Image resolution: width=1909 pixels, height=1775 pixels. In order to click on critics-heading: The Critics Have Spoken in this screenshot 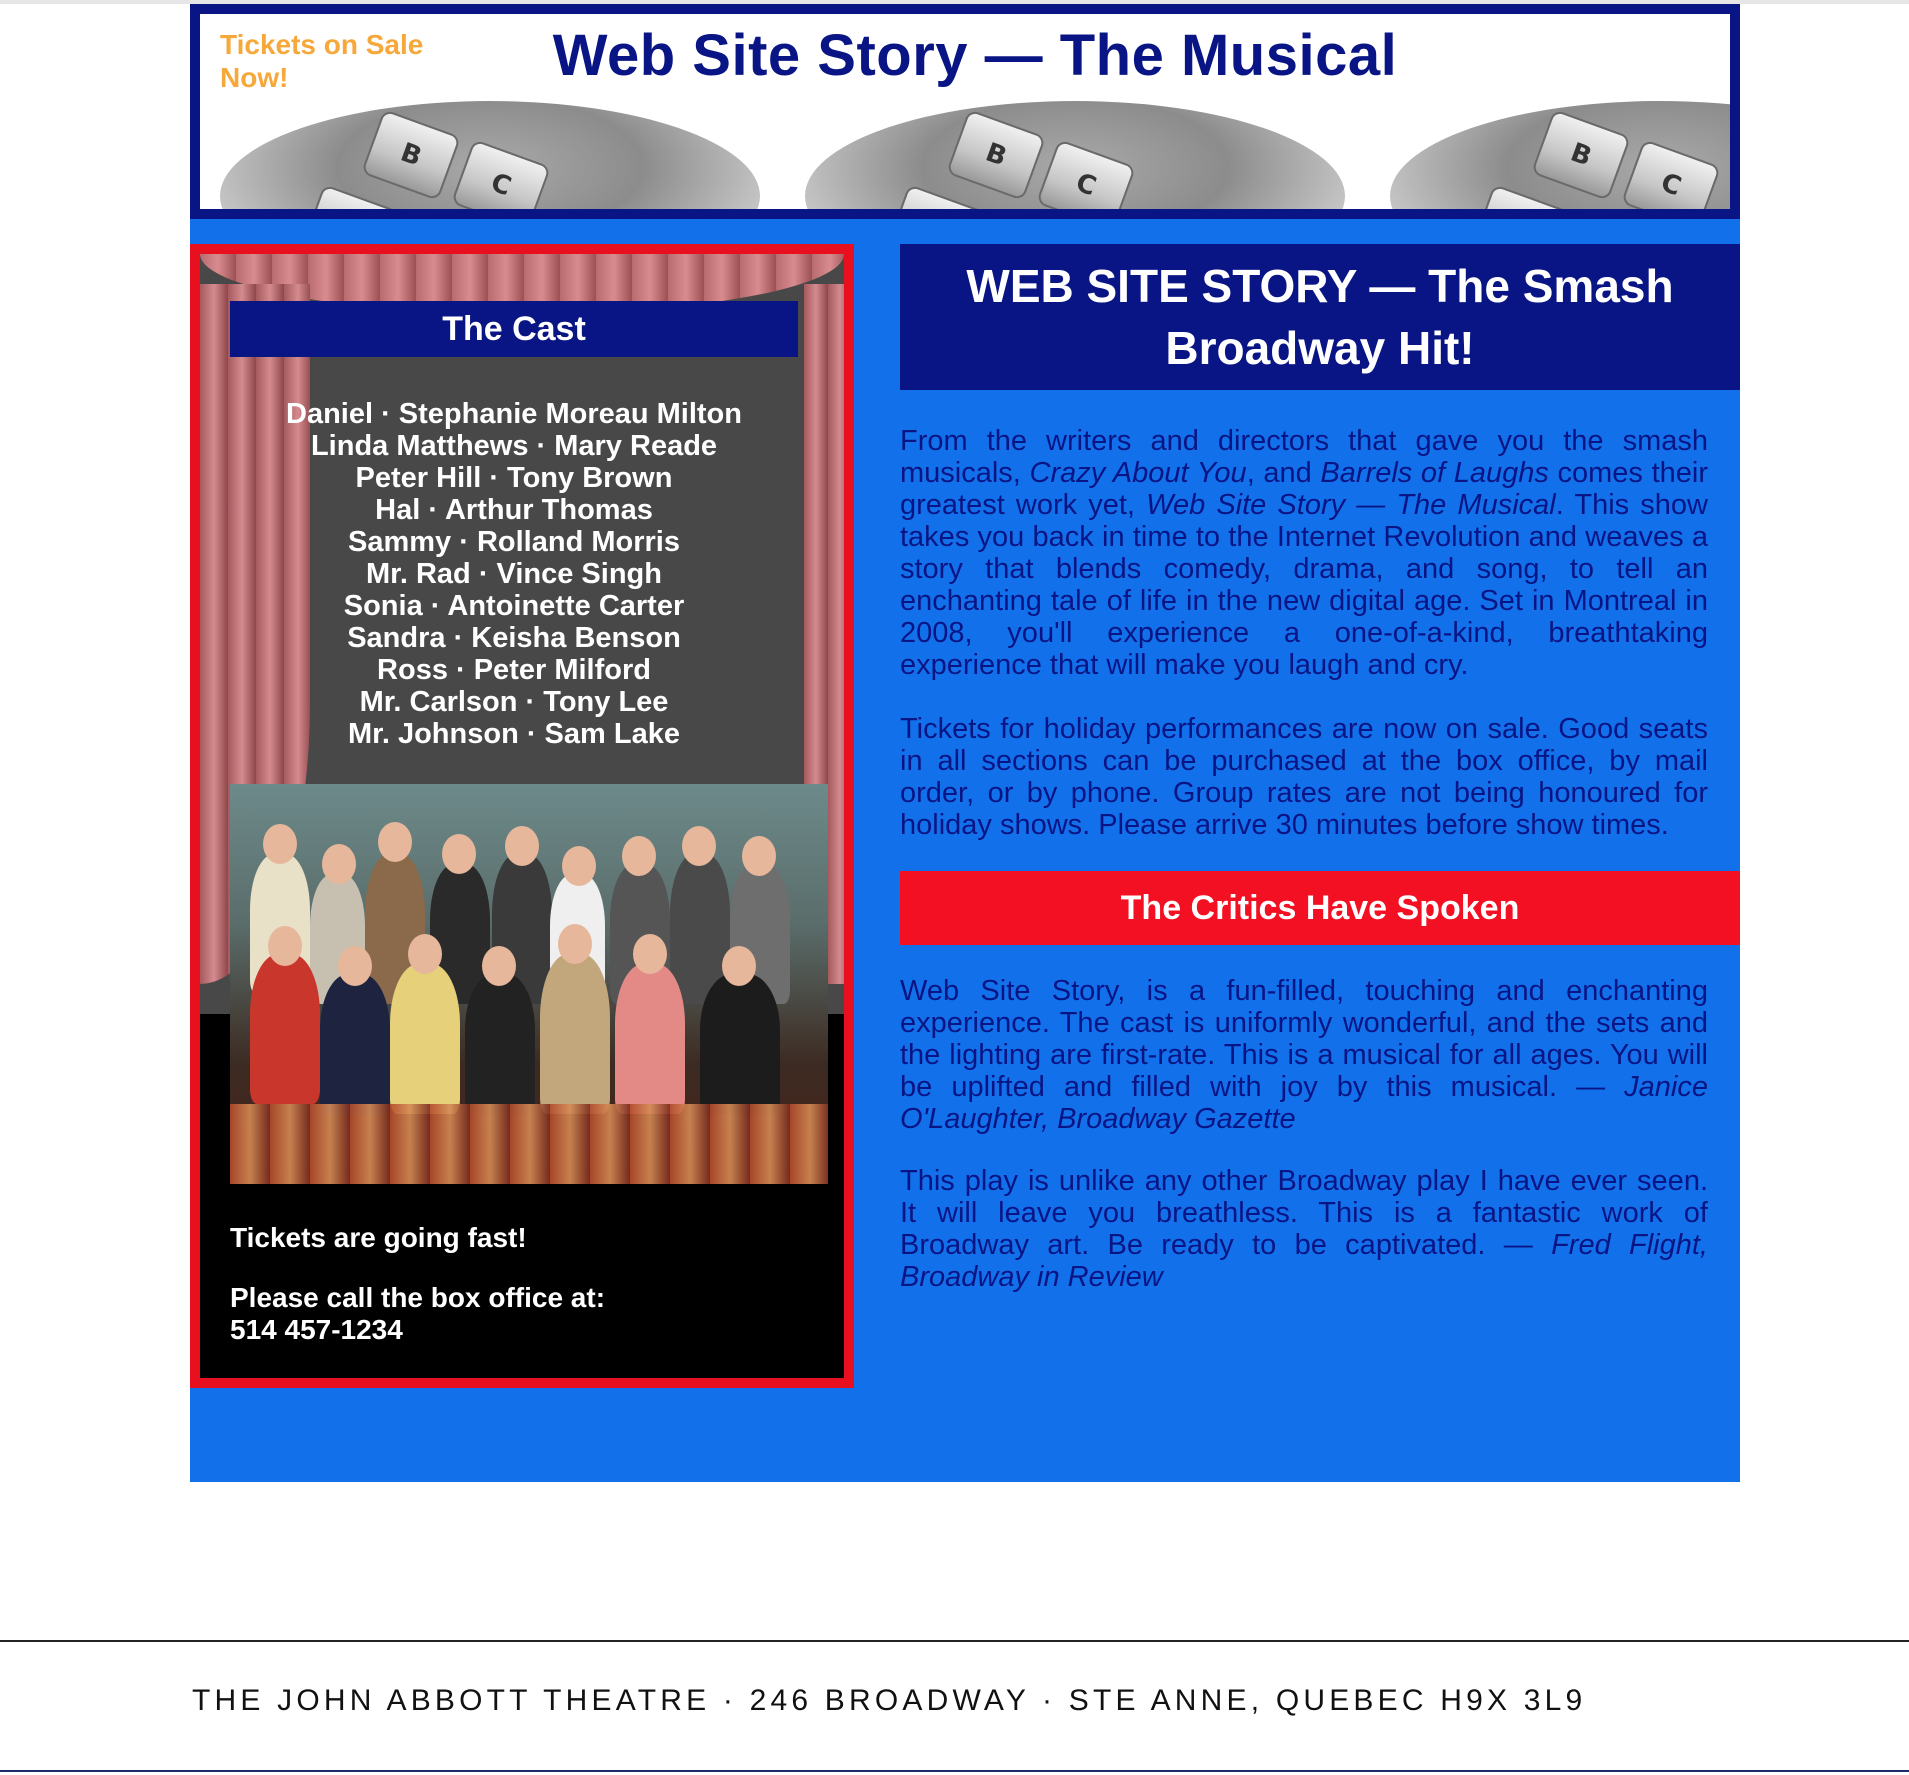, I will do `click(1320, 908)`.